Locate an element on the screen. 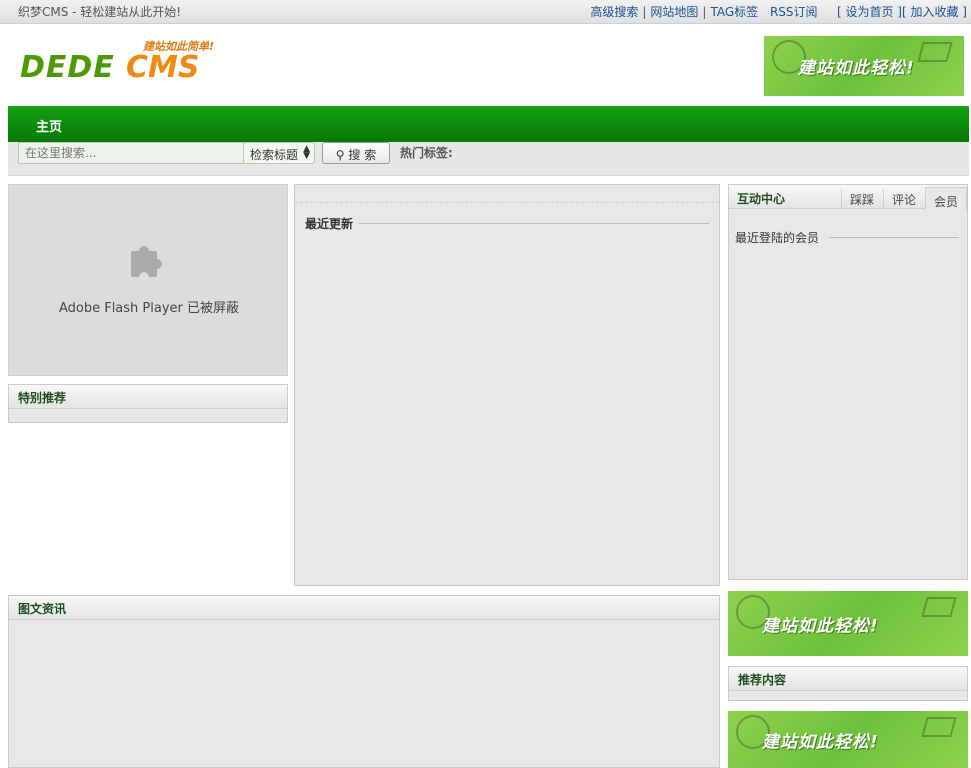 The image size is (971, 768). search-input is located at coordinates (131, 153).